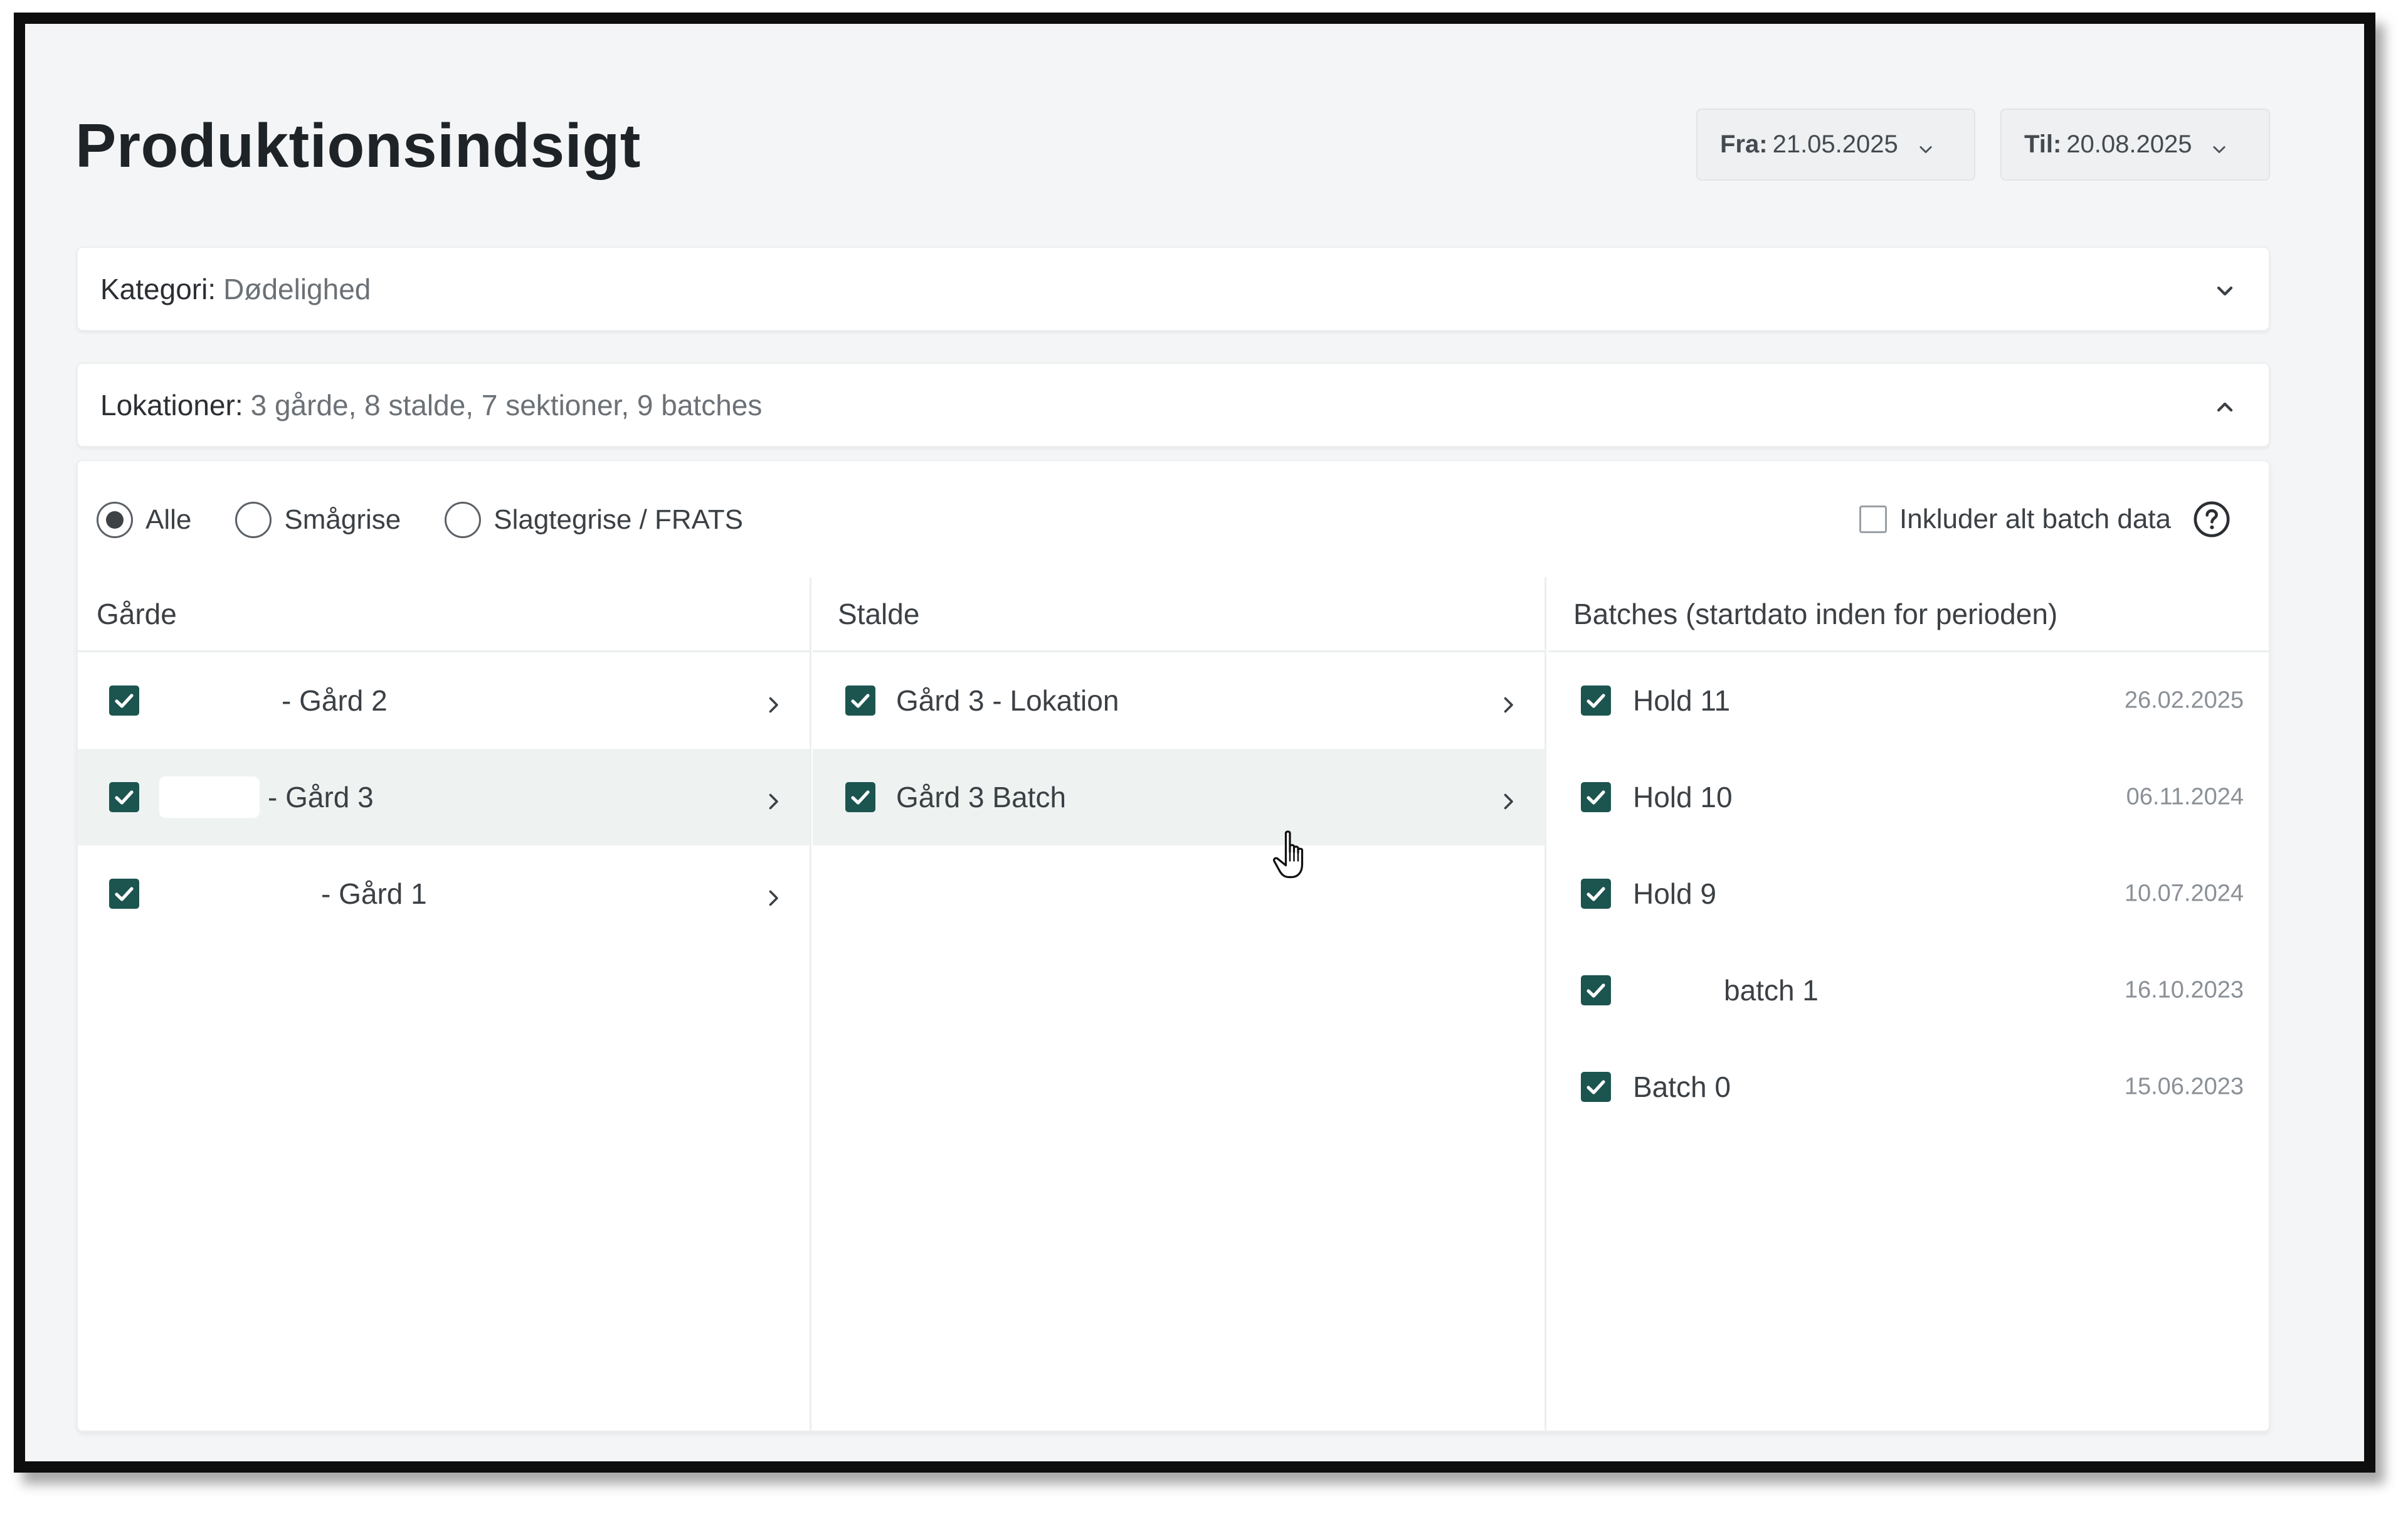 The width and height of the screenshot is (2408, 1514). What do you see at coordinates (1682, 1087) in the screenshot?
I see `batch-name: Batch 0` at bounding box center [1682, 1087].